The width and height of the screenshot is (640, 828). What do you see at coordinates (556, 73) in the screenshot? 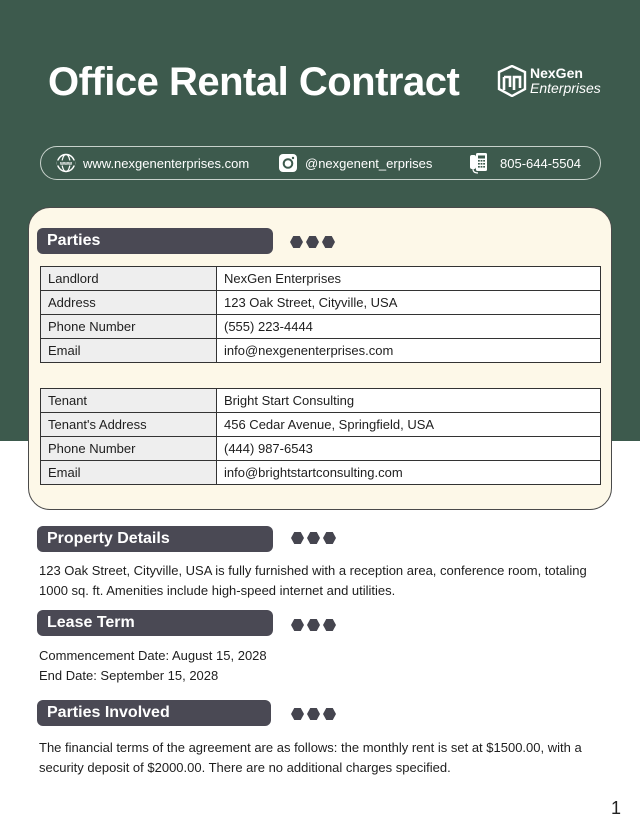
I see `logo-name: NexGen` at bounding box center [556, 73].